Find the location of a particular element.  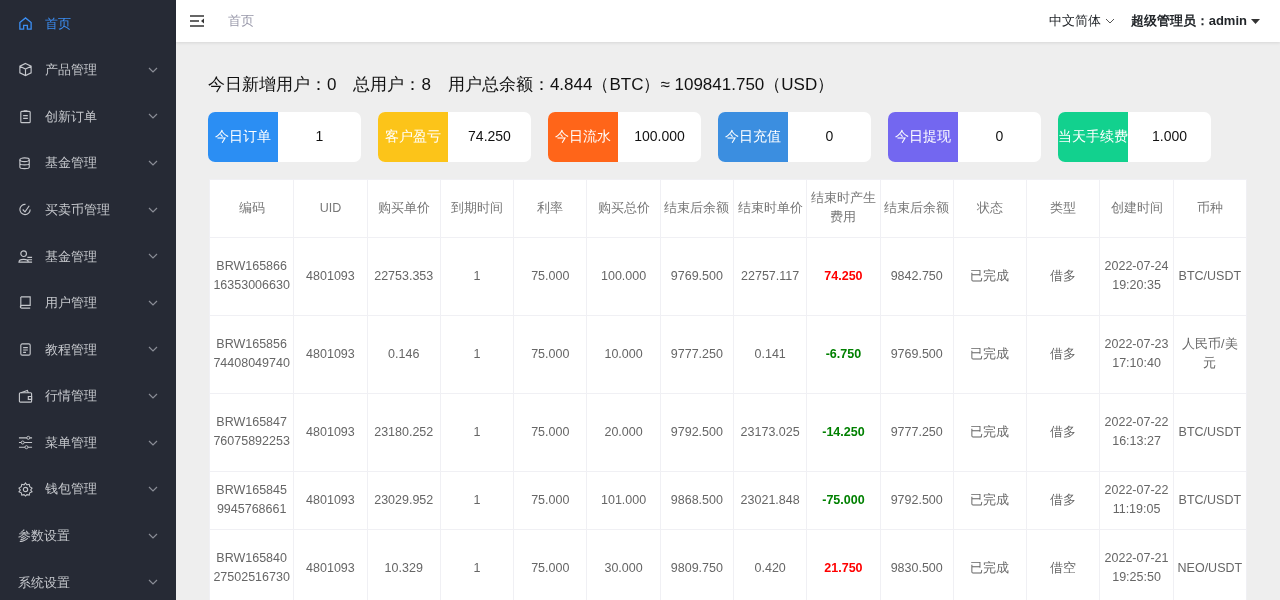

table-cell: BRW1658459945768661 is located at coordinates (251, 500).